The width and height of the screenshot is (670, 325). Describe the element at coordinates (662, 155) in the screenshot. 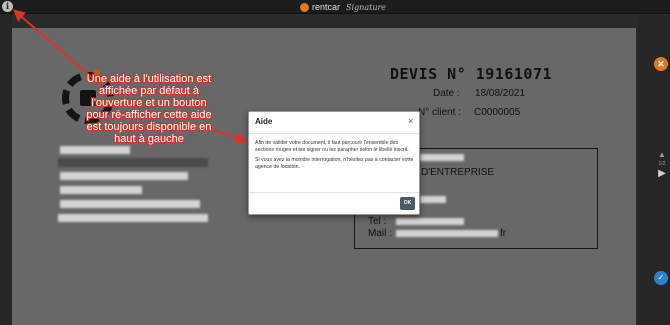

I see `chevron-up-icon: ▲` at that location.